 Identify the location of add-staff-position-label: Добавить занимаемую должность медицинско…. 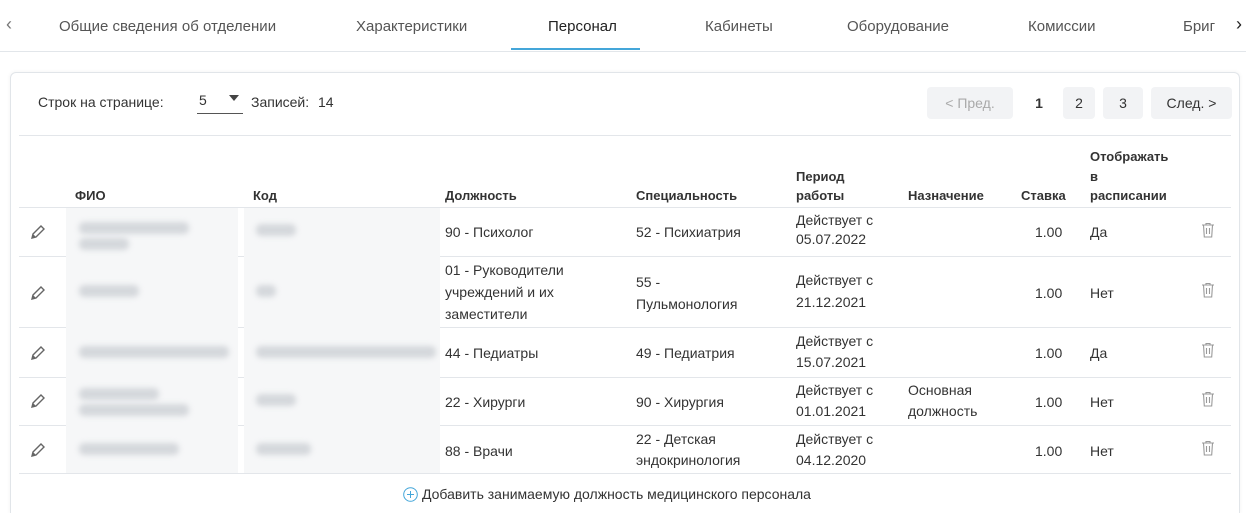
(616, 494).